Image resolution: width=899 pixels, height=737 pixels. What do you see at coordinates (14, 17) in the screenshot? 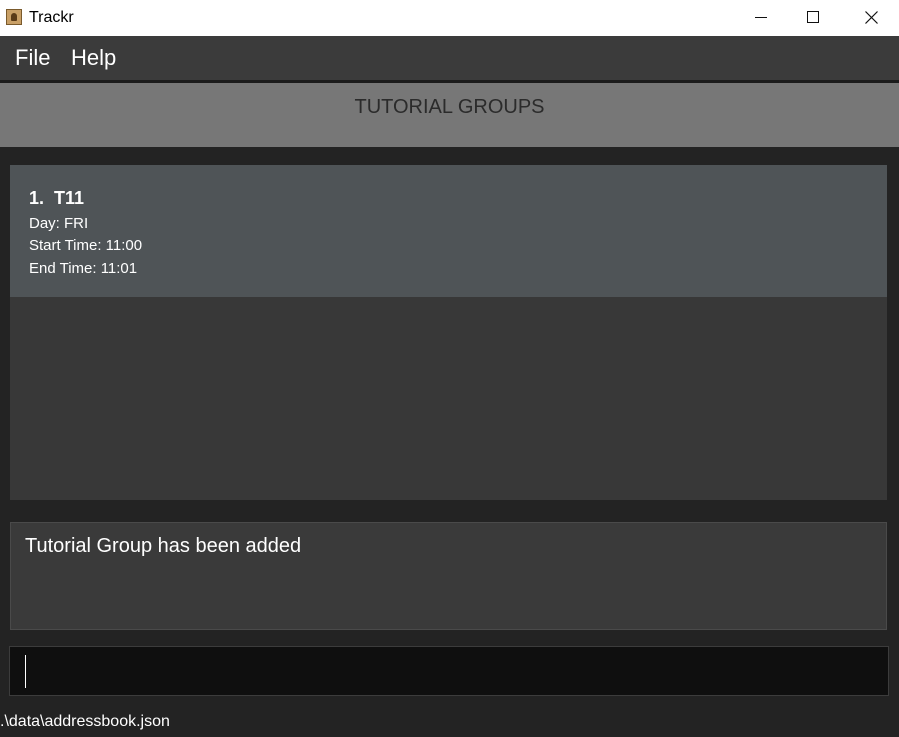
I see `trackr-app-icon` at bounding box center [14, 17].